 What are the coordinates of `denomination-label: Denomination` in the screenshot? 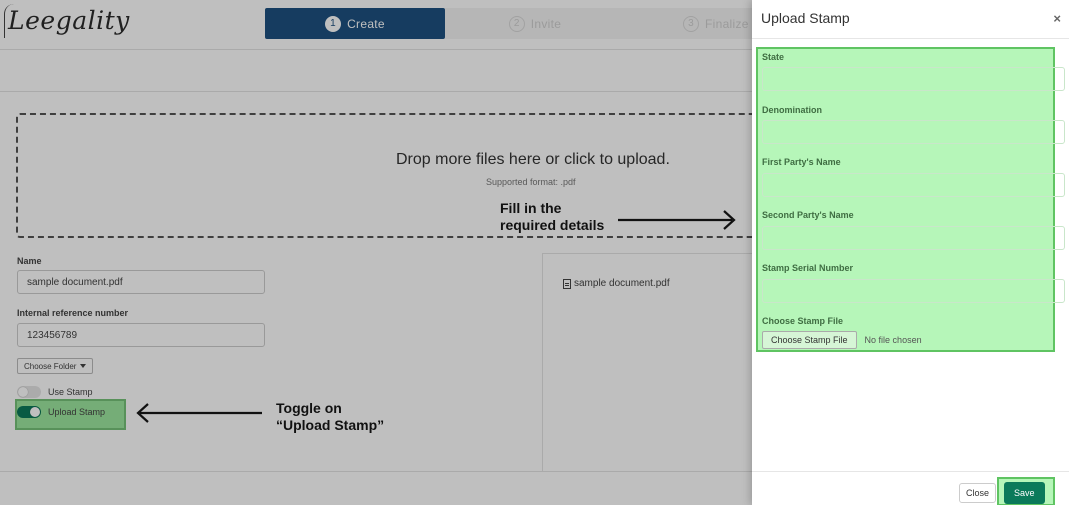 It's located at (792, 110).